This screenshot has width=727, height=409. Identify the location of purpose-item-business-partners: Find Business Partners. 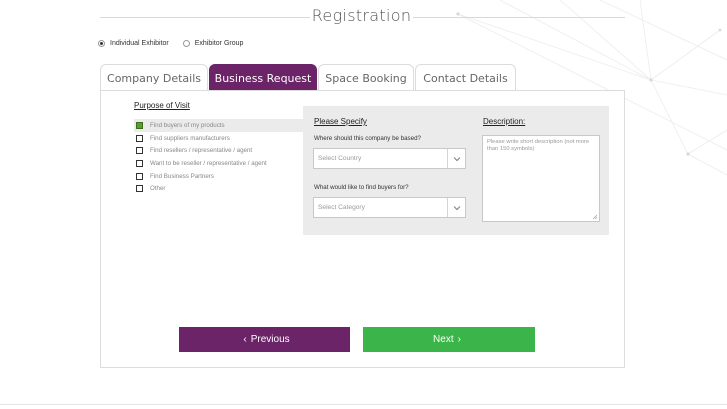
(221, 176).